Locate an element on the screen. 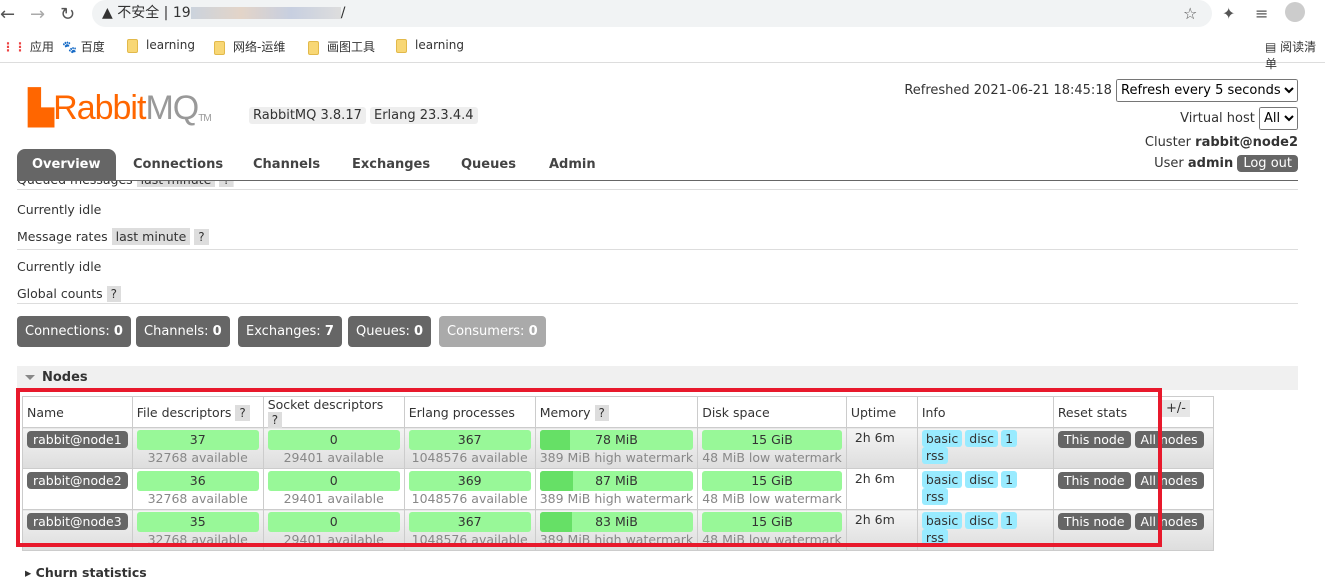 The image size is (1325, 580). reload-icon: ↻ is located at coordinates (67, 14).